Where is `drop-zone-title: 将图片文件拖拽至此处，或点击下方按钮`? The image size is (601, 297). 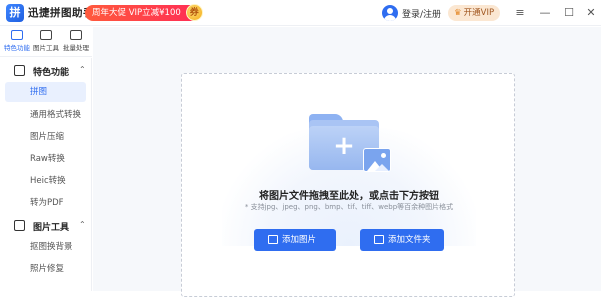 drop-zone-title: 将图片文件拖拽至此处，或点击下方按钮 is located at coordinates (349, 196).